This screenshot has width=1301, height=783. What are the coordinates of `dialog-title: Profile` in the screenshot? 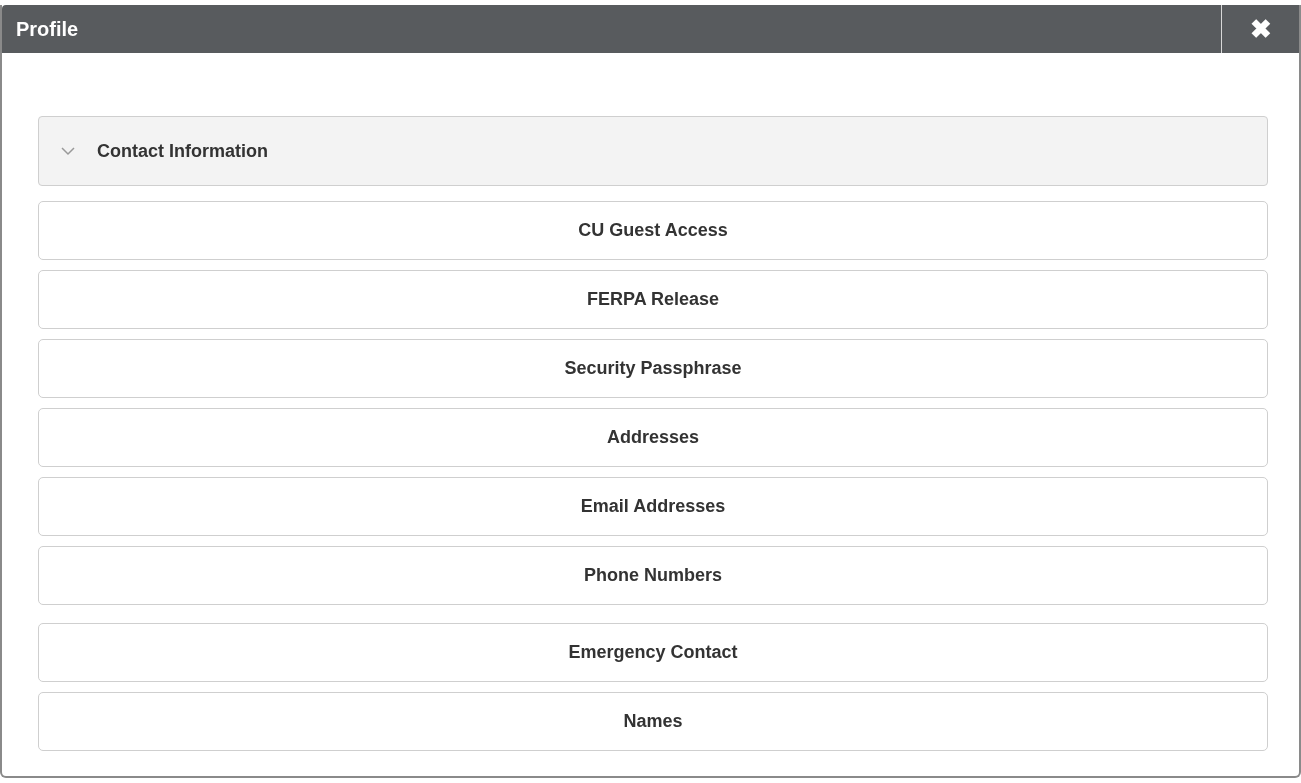 It's located at (47, 29).